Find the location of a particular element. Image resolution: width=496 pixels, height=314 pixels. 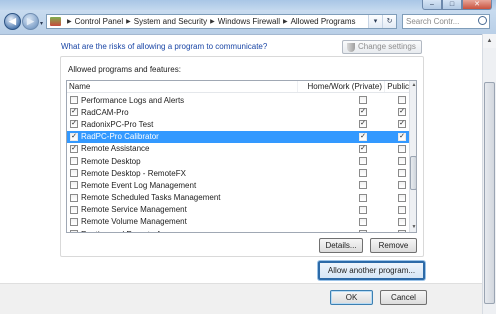

window-controls: – □ ✕ is located at coordinates (457, 5).